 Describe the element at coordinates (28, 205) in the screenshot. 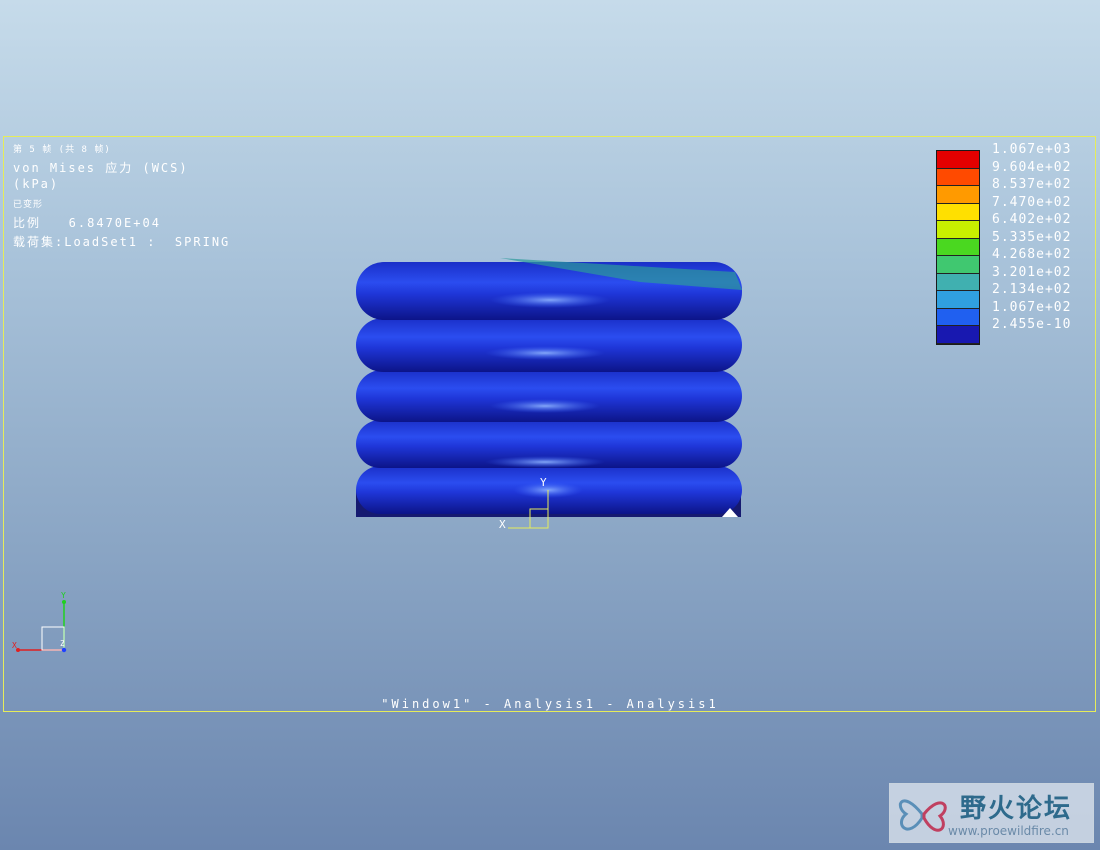

I see `deformed-label: 已变形` at that location.